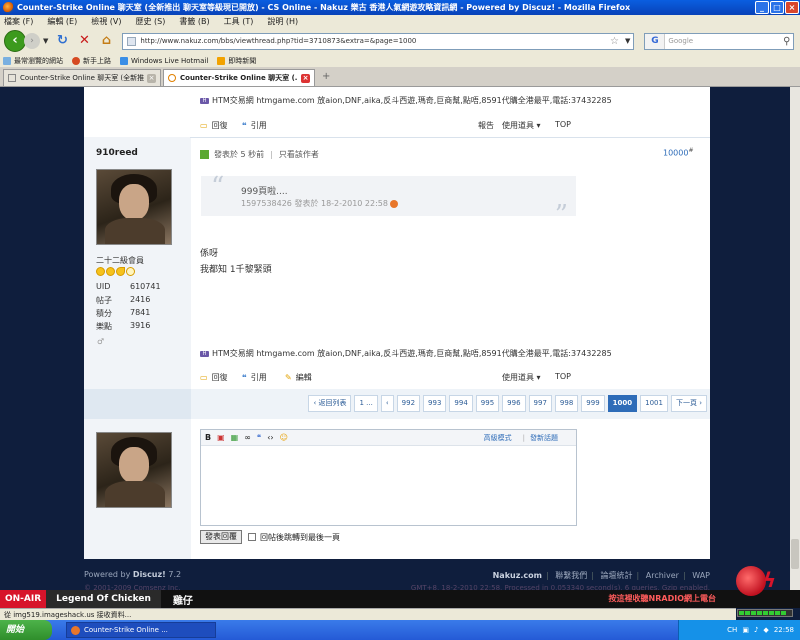 This screenshot has width=800, height=640. What do you see at coordinates (487, 403) in the screenshot?
I see `page-995: 995` at bounding box center [487, 403].